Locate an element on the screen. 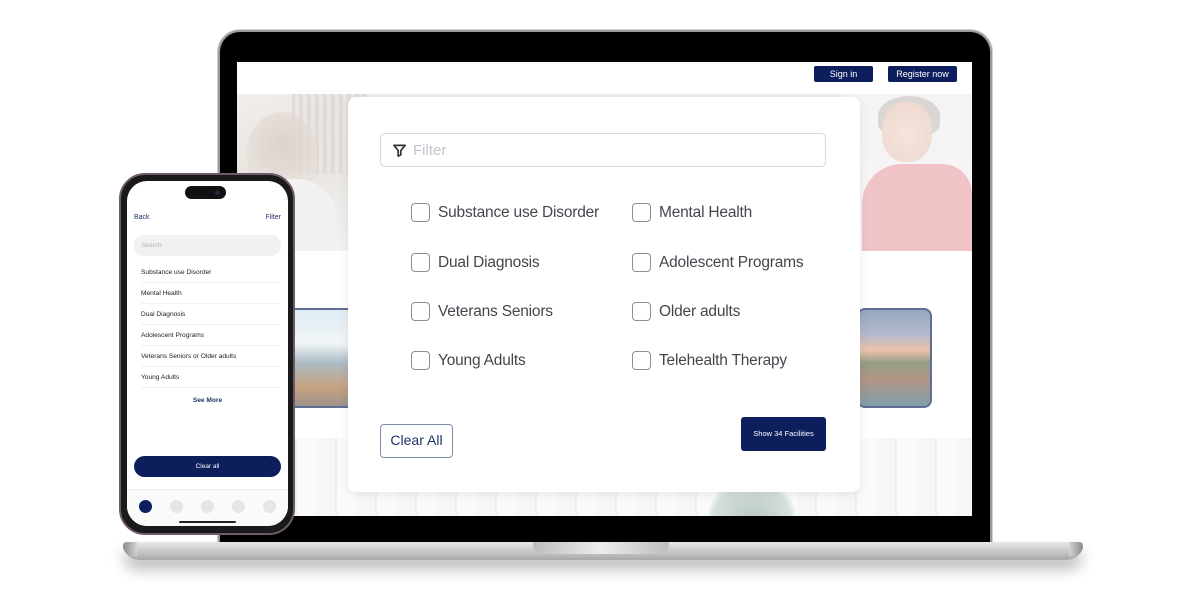  mobile-search-input is located at coordinates (207, 245).